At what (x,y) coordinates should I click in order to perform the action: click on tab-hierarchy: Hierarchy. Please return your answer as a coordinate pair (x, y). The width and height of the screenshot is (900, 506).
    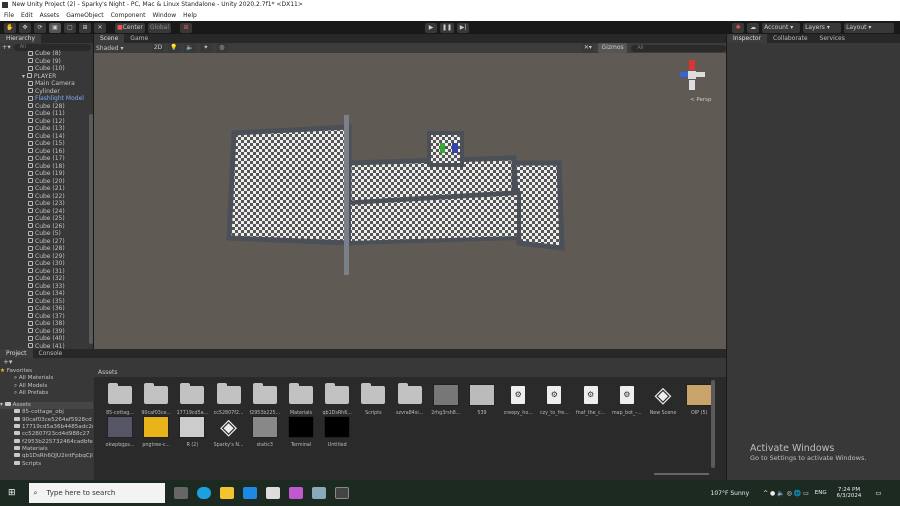
    Looking at the image, I should click on (21, 38).